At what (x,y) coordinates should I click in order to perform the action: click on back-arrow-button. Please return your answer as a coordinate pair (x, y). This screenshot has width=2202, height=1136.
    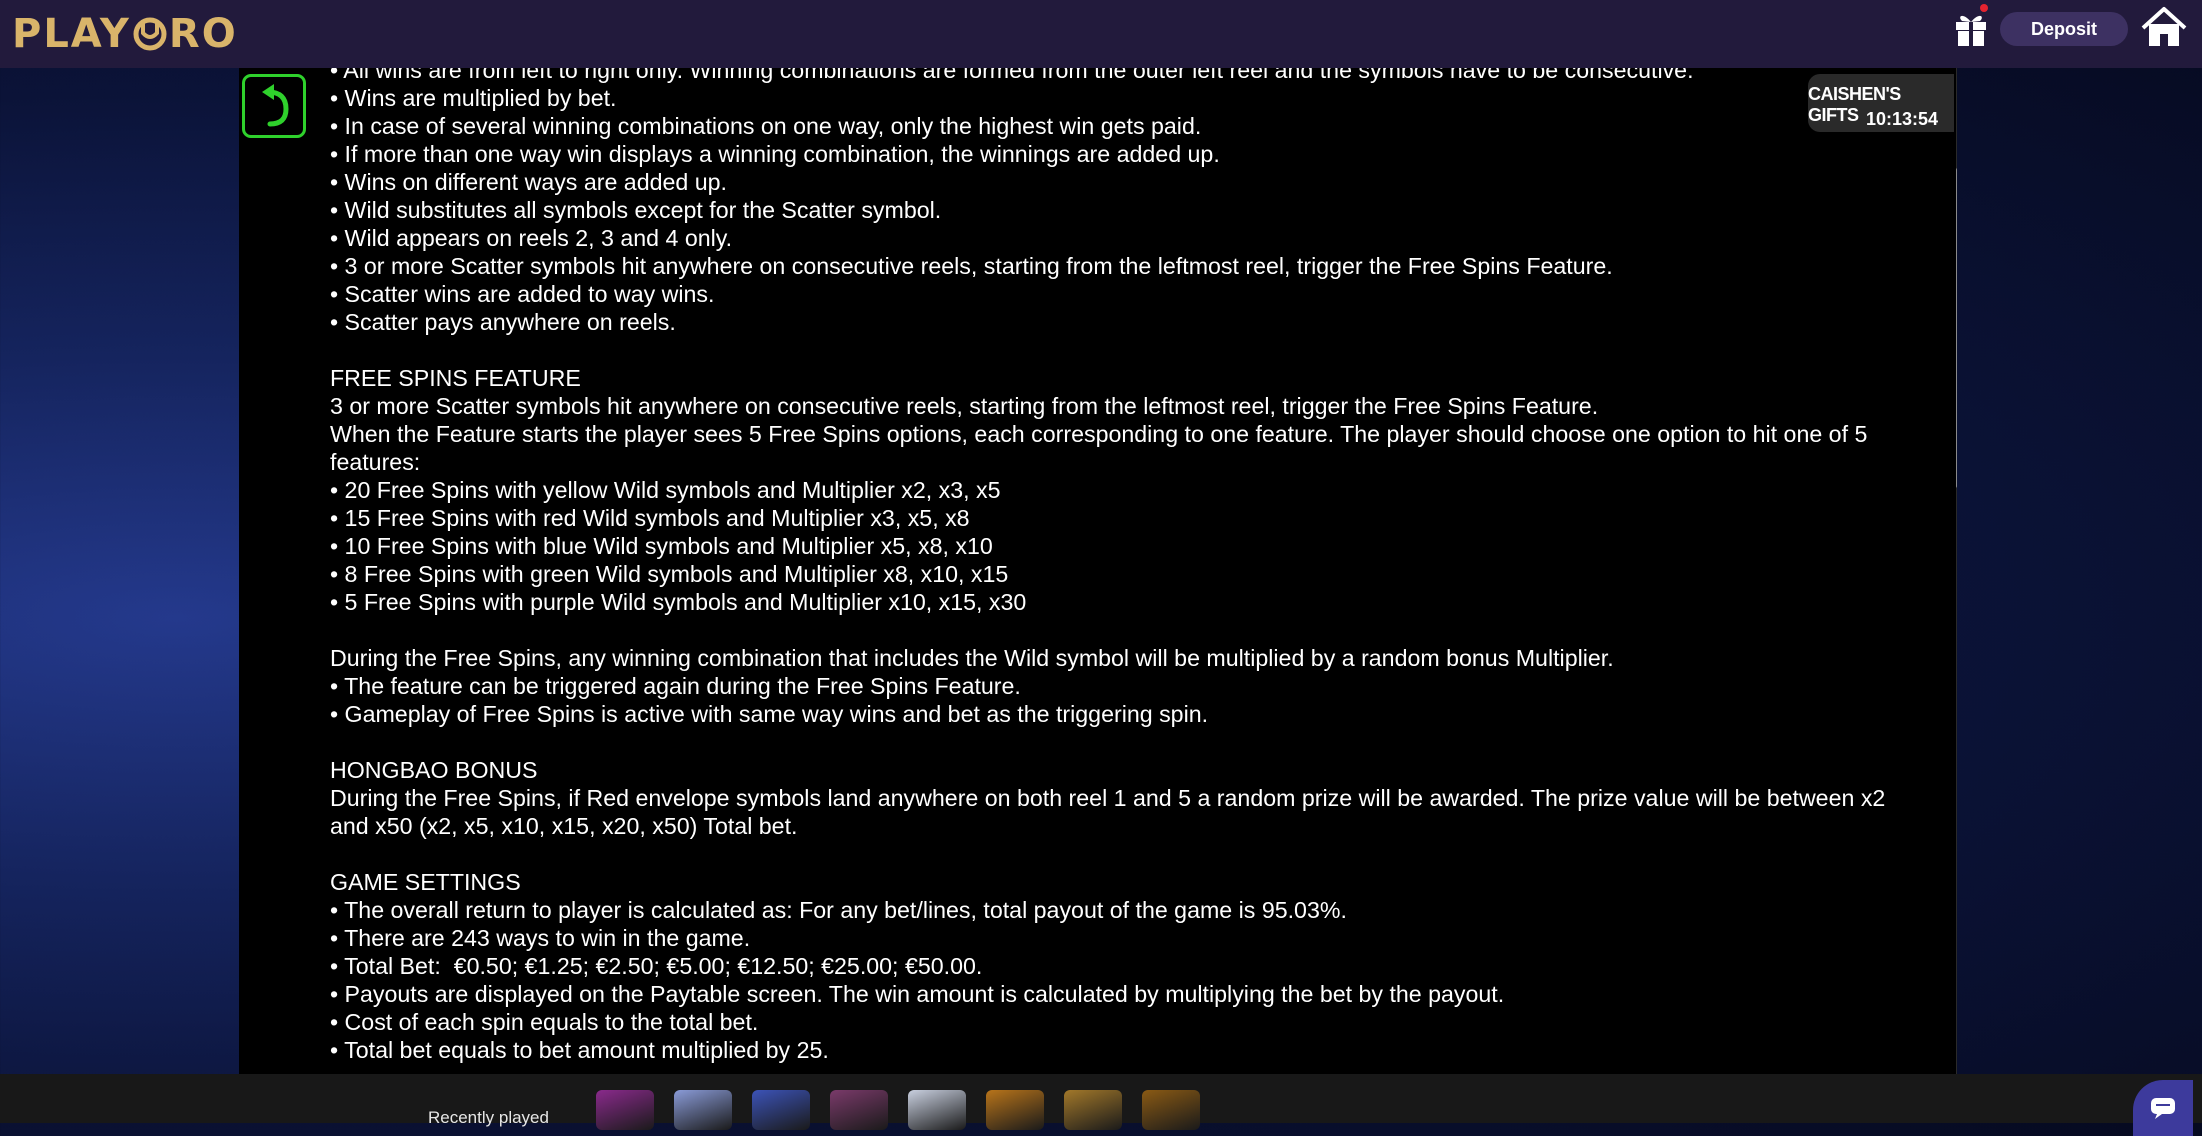
    Looking at the image, I should click on (274, 106).